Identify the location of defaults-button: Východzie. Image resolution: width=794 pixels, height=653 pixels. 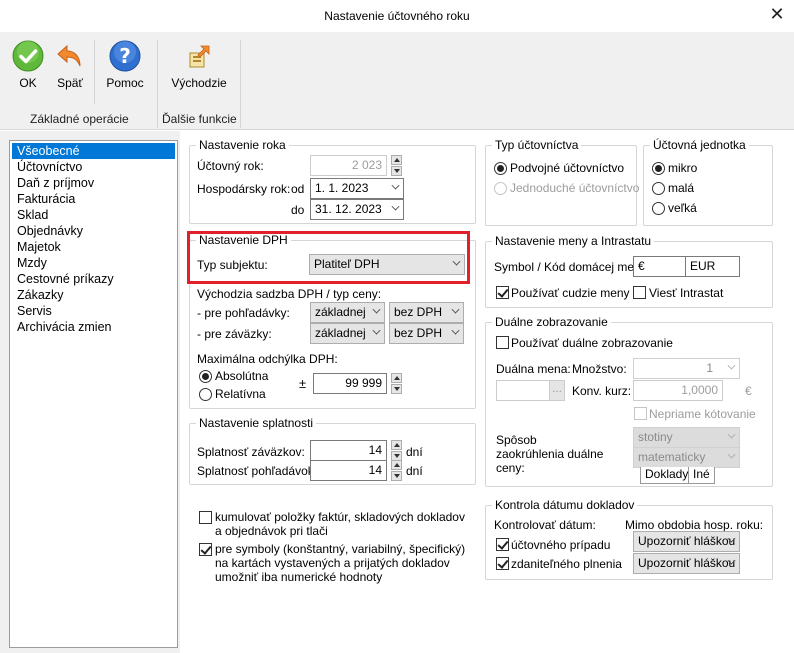
(199, 65).